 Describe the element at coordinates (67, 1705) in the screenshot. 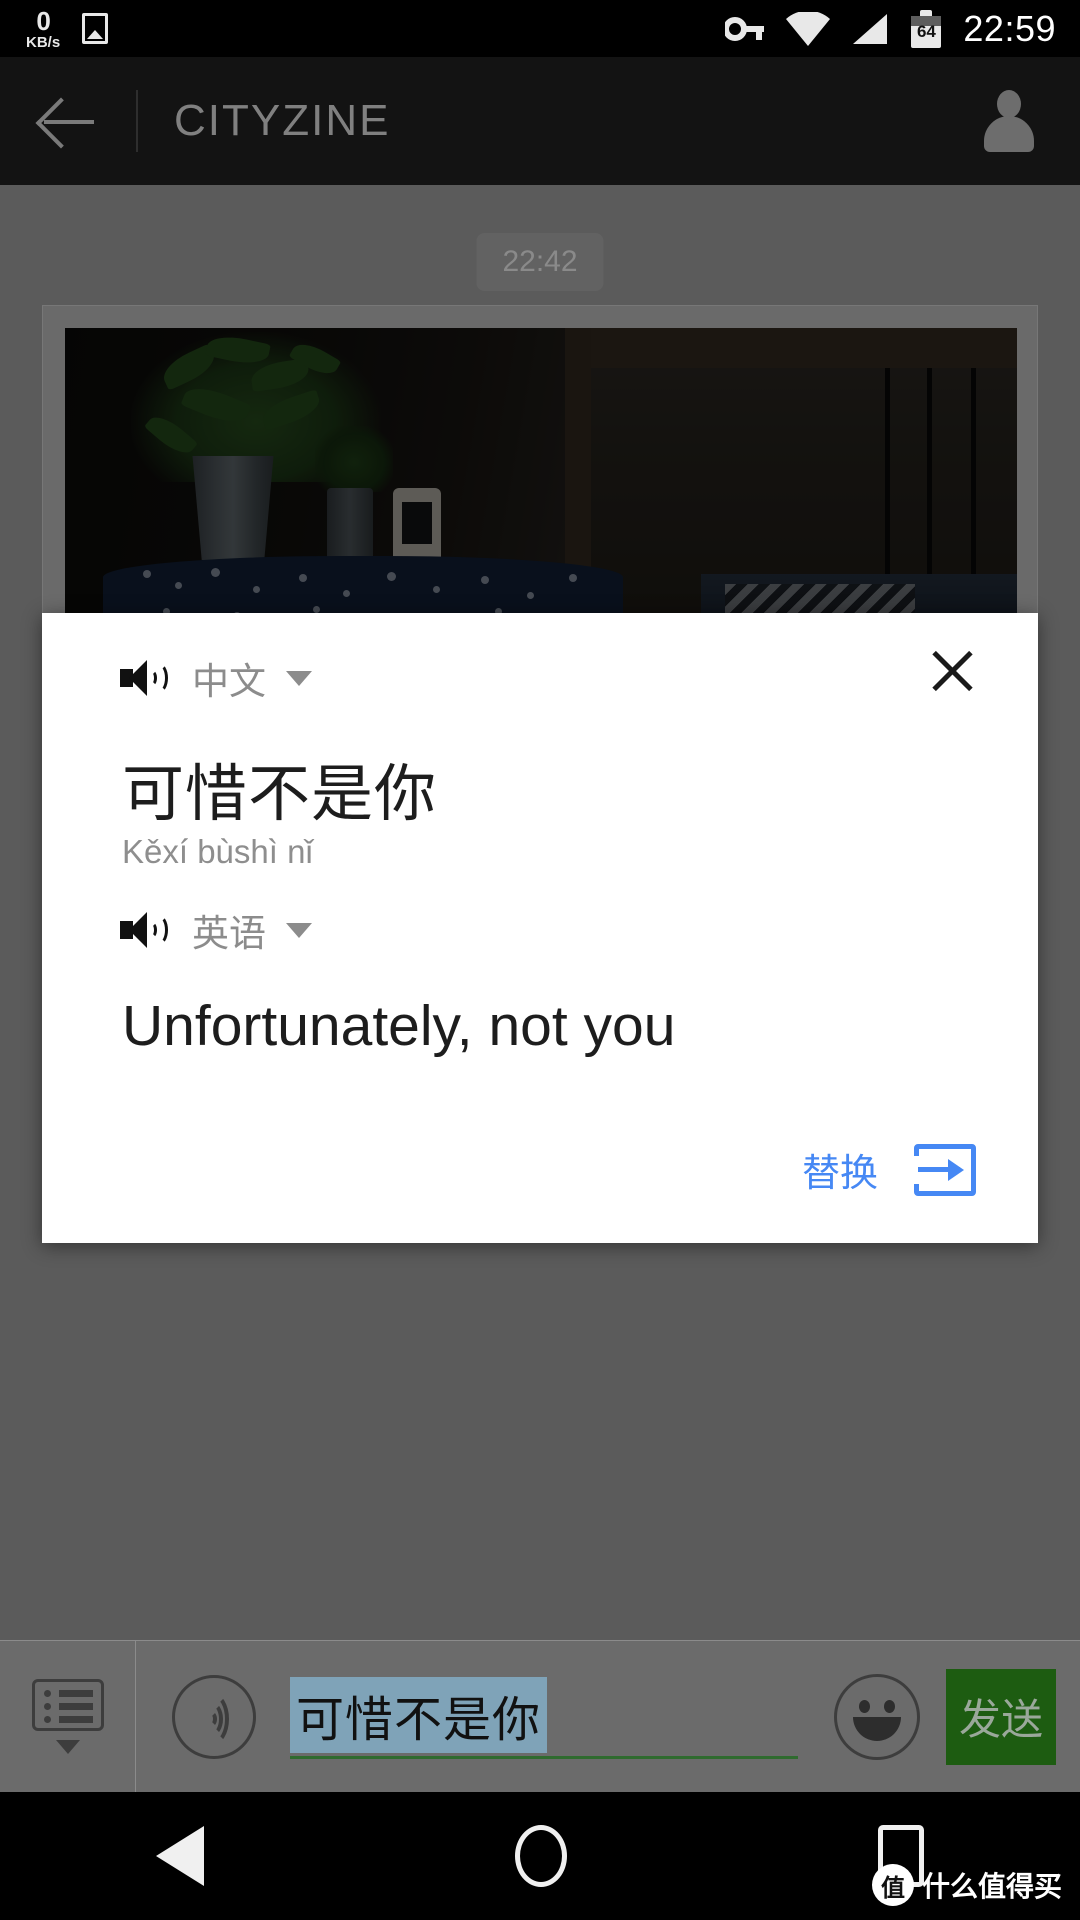

I see `list-icon` at that location.